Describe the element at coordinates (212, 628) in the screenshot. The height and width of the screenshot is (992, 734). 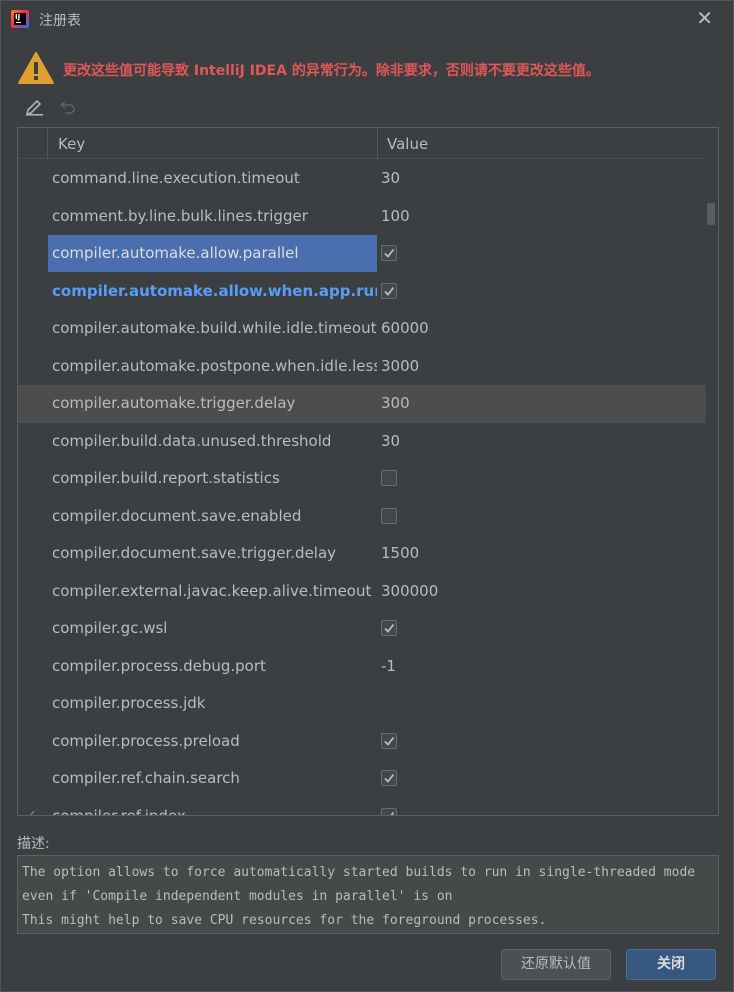
I see `registry-key-cell: compiler.gc.wsl` at that location.